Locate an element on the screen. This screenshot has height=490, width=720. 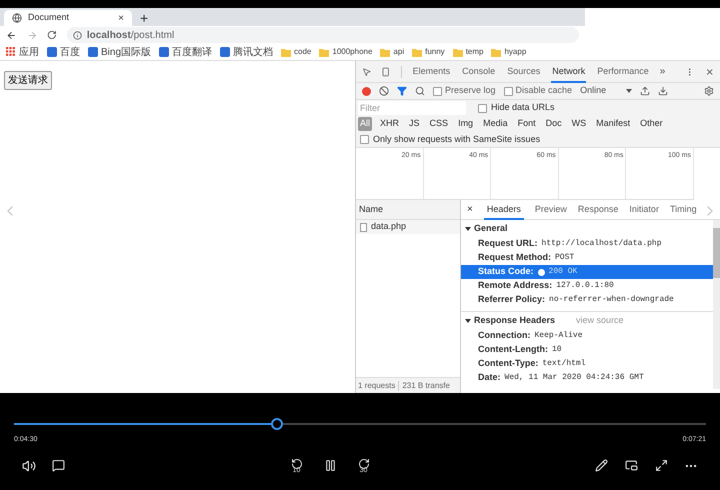
back-icon is located at coordinates (11, 35).